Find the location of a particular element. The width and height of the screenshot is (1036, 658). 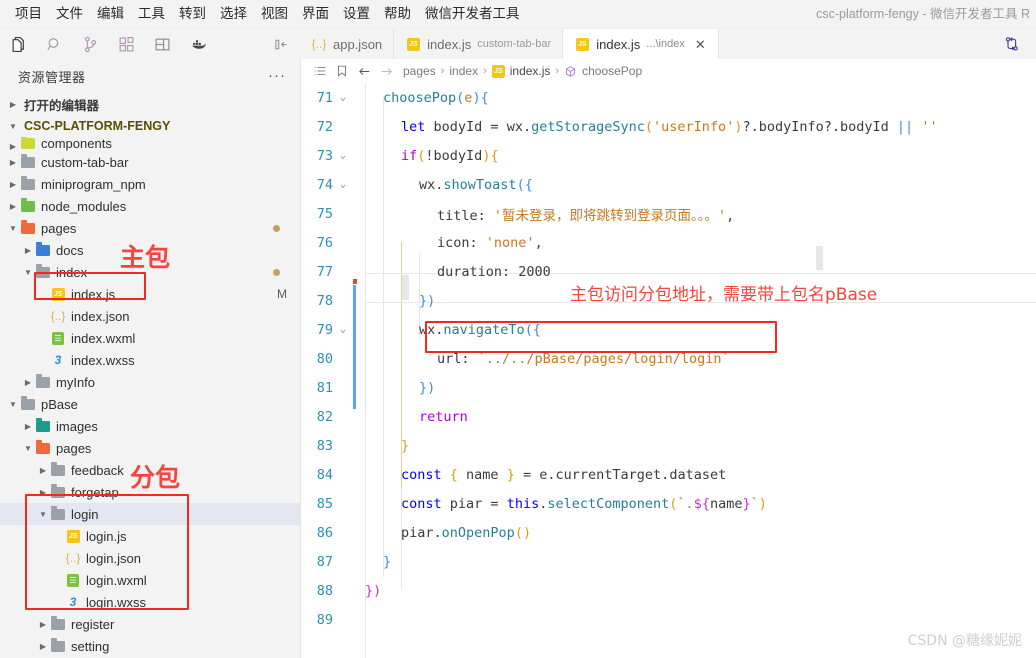

breadcrumb-item-3: choosePop is located at coordinates (603, 71).